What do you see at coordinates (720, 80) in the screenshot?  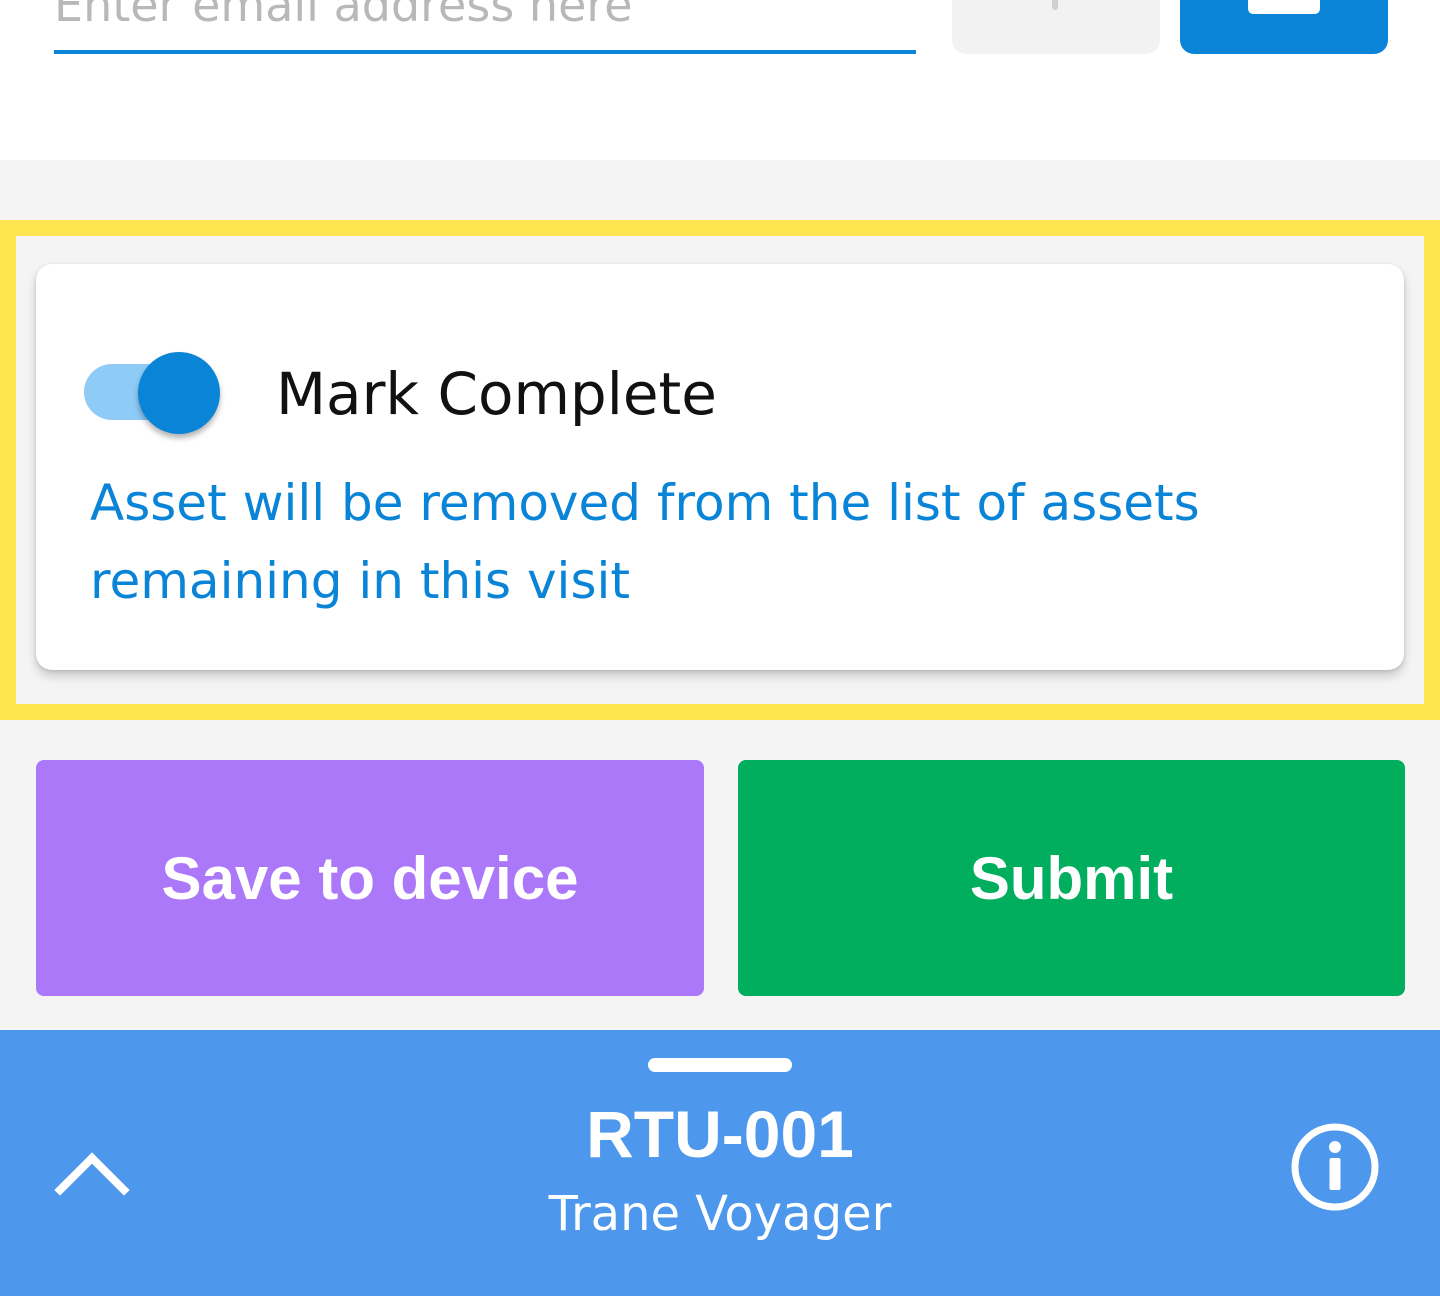 I see `email-section` at bounding box center [720, 80].